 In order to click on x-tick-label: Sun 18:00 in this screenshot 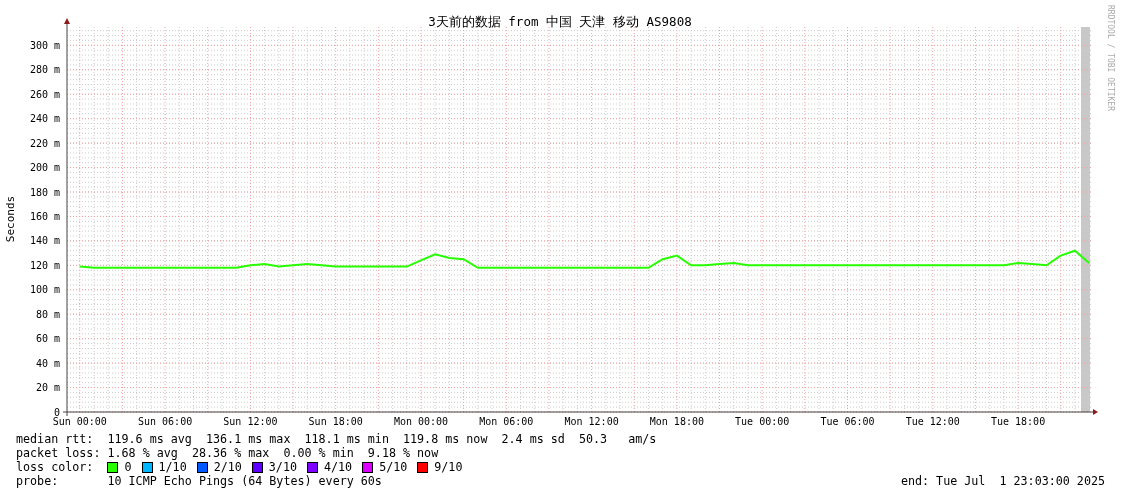, I will do `click(335, 421)`.